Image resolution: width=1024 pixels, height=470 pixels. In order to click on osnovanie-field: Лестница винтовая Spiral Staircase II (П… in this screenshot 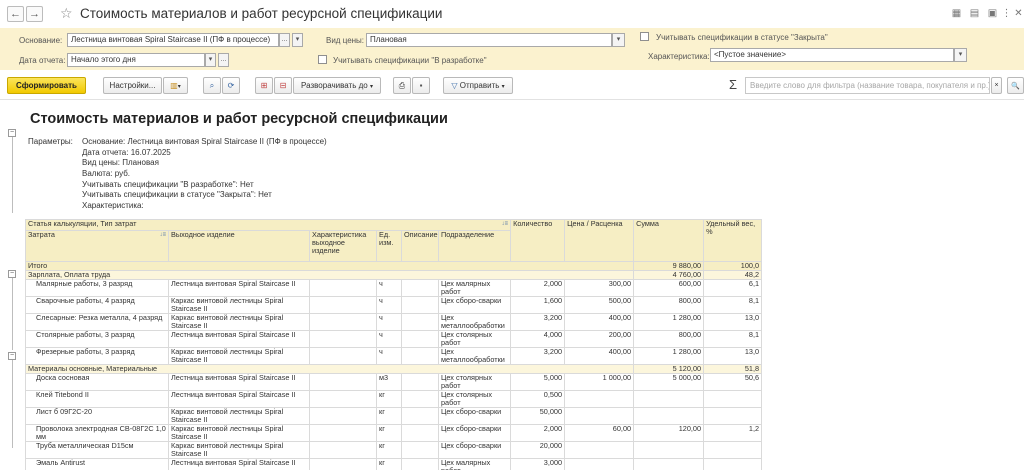, I will do `click(173, 40)`.